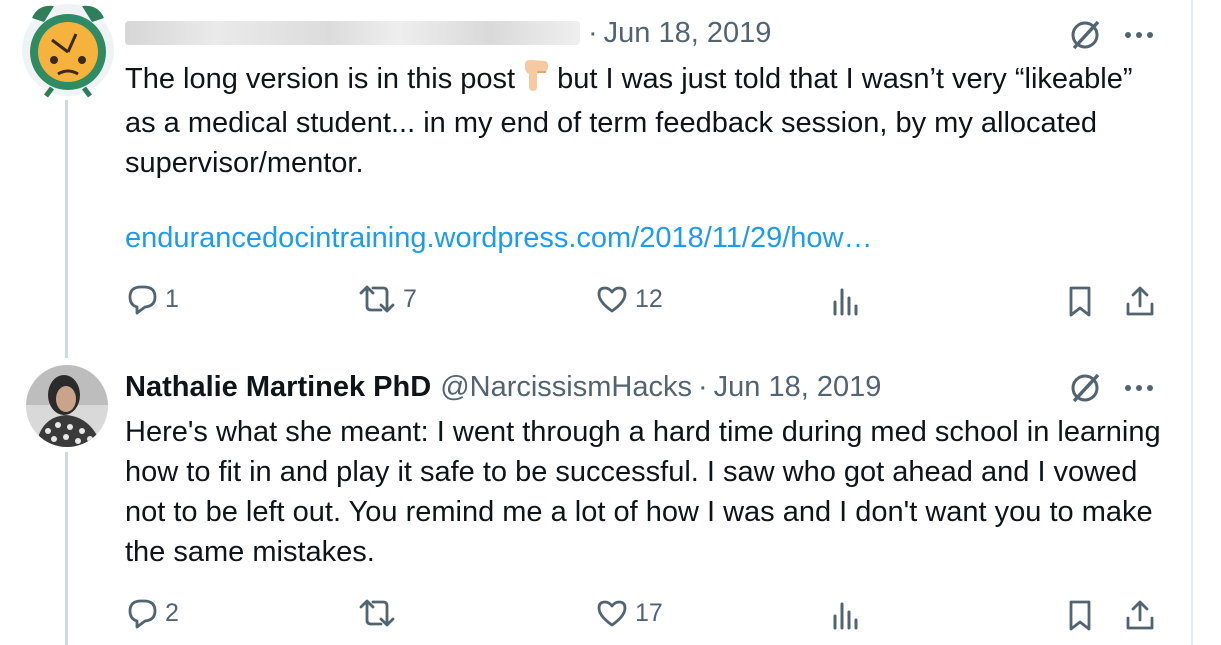  I want to click on repost-count: 7, so click(410, 298).